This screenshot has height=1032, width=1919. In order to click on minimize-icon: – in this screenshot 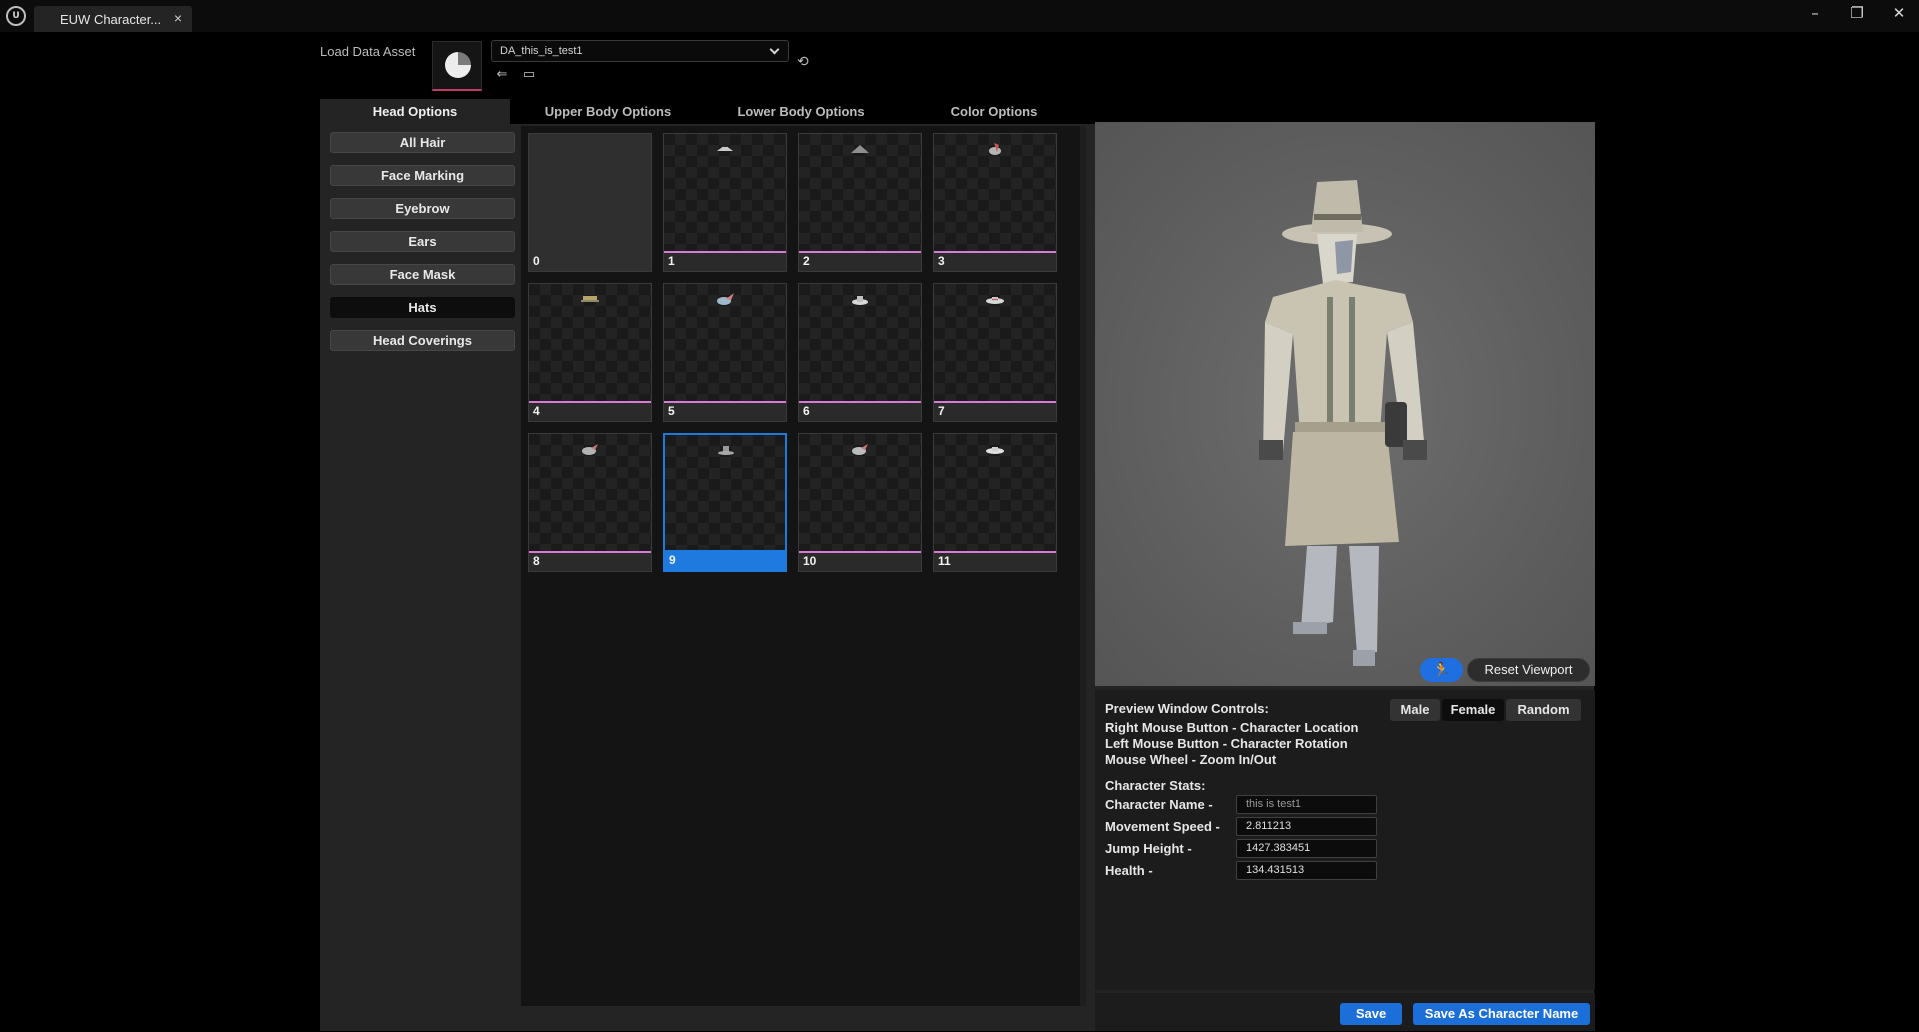, I will do `click(1815, 13)`.